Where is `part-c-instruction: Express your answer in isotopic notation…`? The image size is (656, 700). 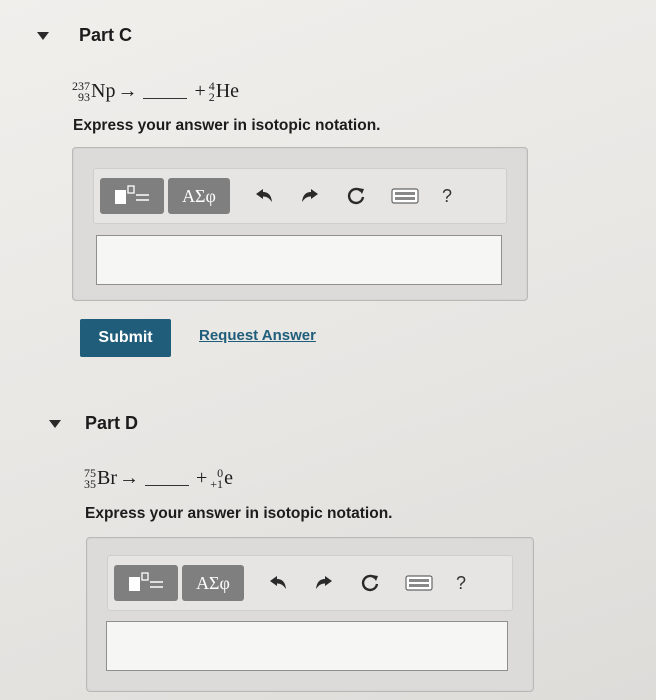 part-c-instruction: Express your answer in isotopic notation… is located at coordinates (227, 125).